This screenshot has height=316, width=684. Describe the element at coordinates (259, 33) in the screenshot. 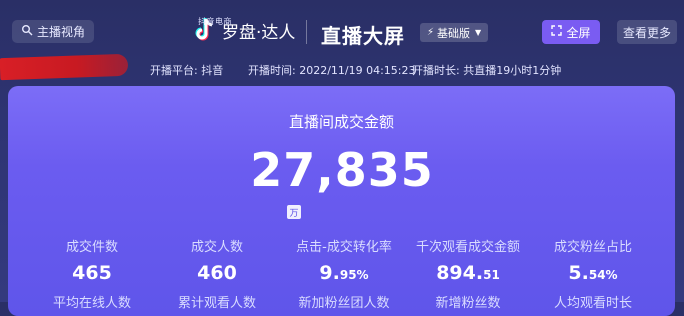

I see `logo-name: 罗盘·达人` at that location.